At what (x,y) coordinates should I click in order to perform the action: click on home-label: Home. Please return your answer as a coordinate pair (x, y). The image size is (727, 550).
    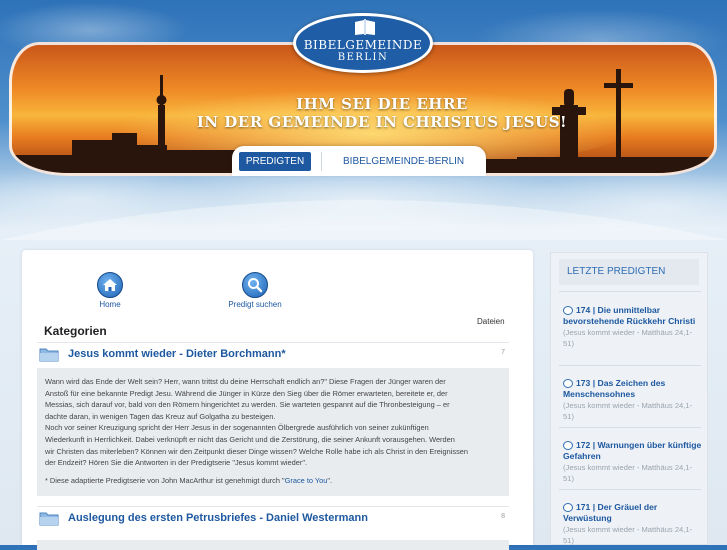
    Looking at the image, I should click on (110, 304).